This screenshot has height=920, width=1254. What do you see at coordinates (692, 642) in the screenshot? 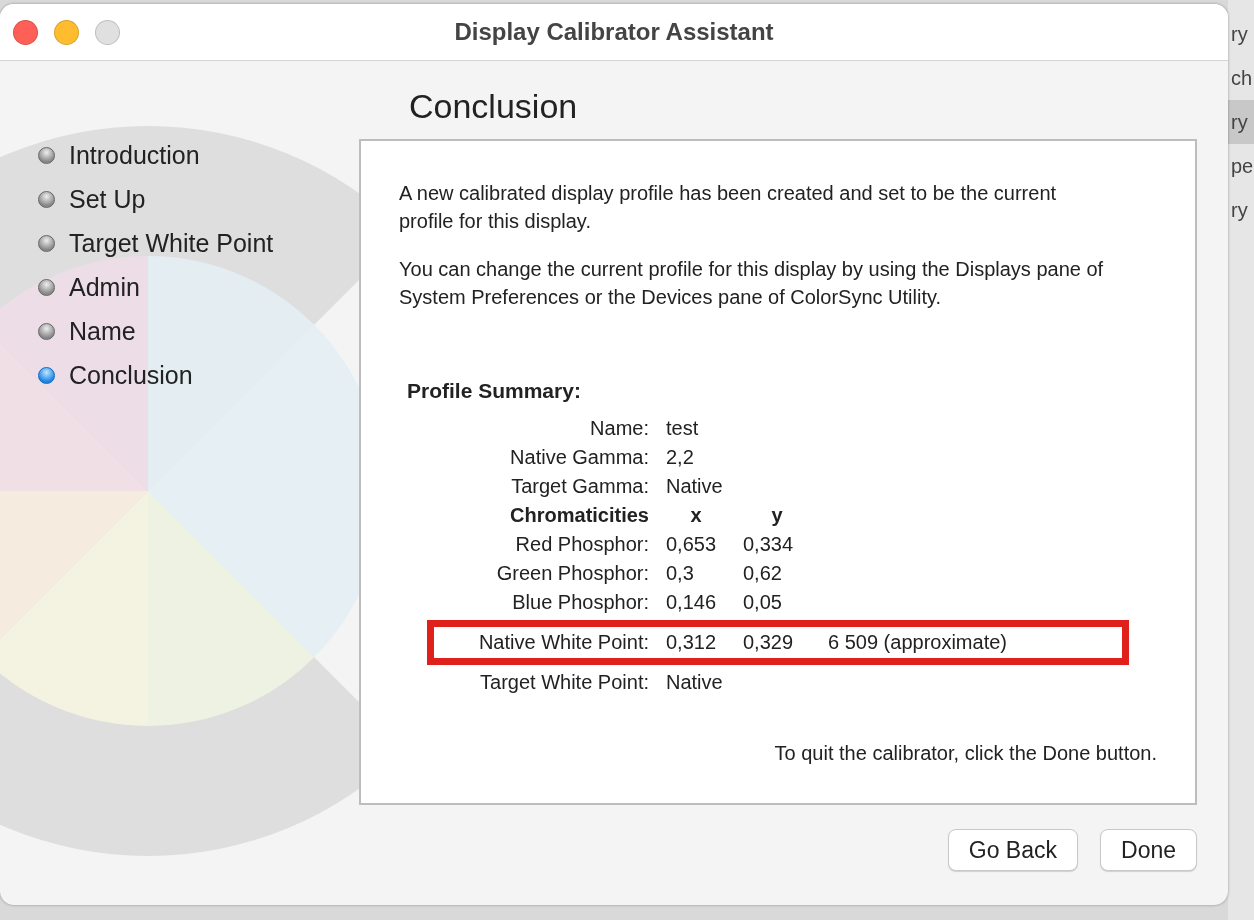
I see `field-value: 0,312` at bounding box center [692, 642].